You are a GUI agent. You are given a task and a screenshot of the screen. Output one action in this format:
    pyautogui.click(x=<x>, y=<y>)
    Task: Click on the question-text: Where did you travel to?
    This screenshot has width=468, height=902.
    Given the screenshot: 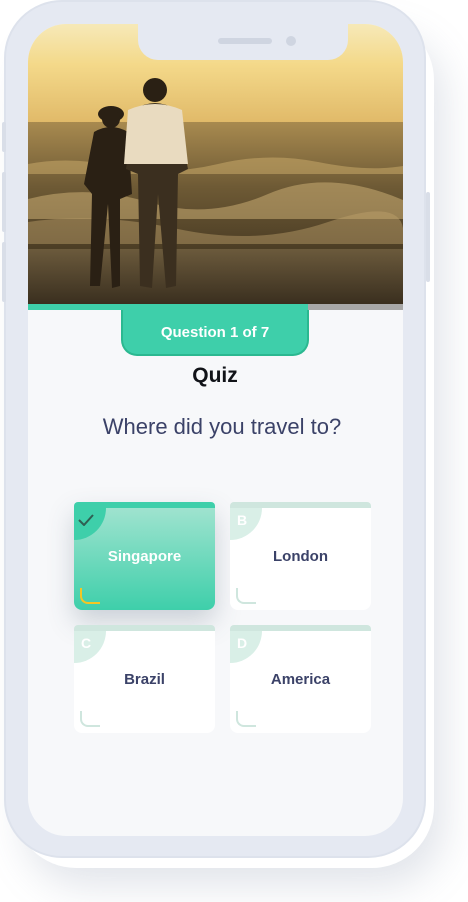 What is the action you would take?
    pyautogui.click(x=222, y=426)
    